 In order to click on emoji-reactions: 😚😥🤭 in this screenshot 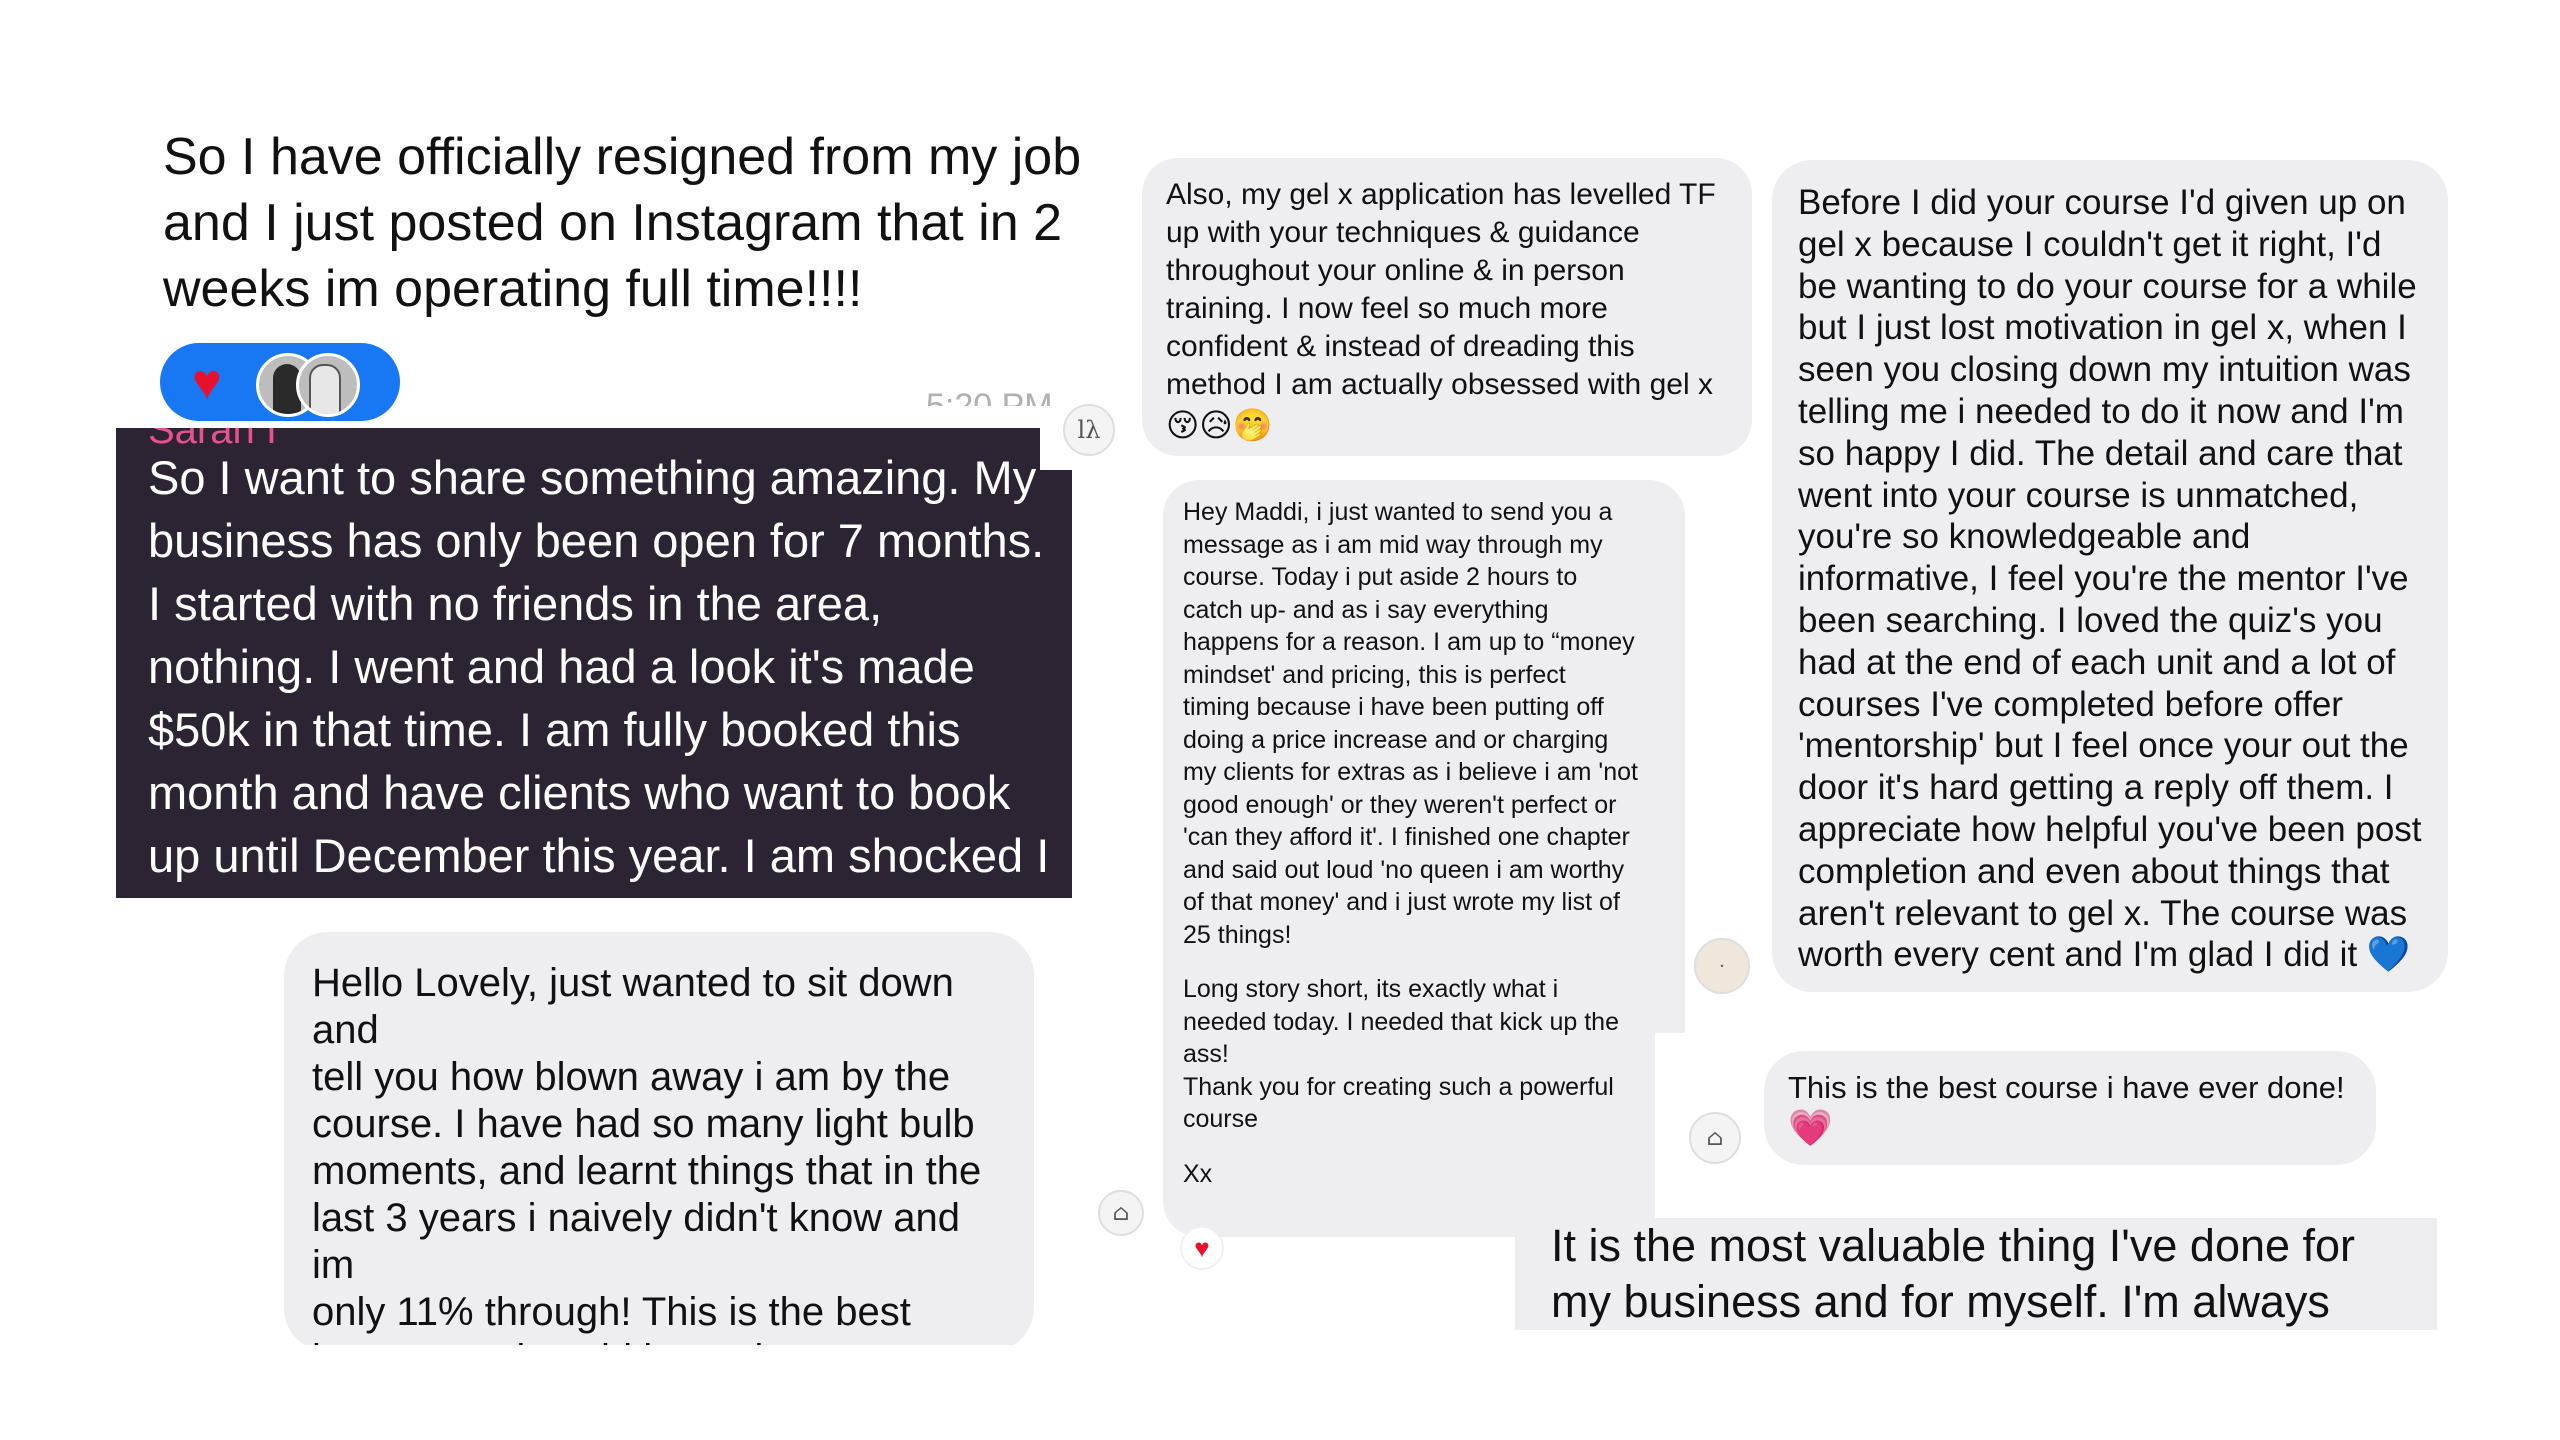, I will do `click(1219, 425)`.